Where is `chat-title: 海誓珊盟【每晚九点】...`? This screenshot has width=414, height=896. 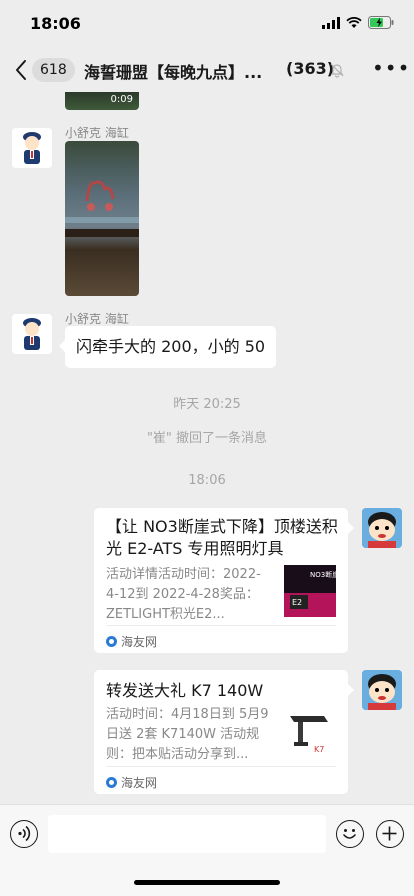 chat-title: 海誓珊盟【每晚九点】... is located at coordinates (173, 72).